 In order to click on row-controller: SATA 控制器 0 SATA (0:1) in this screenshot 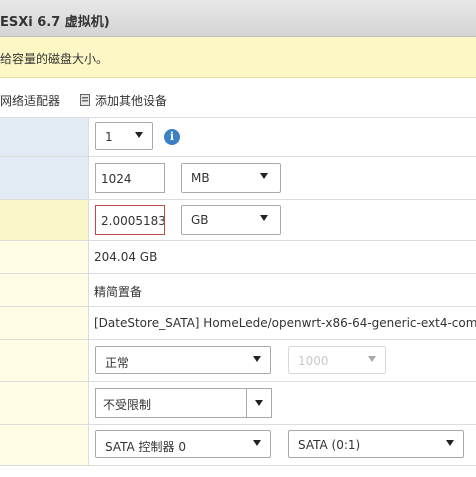, I will do `click(238, 445)`.